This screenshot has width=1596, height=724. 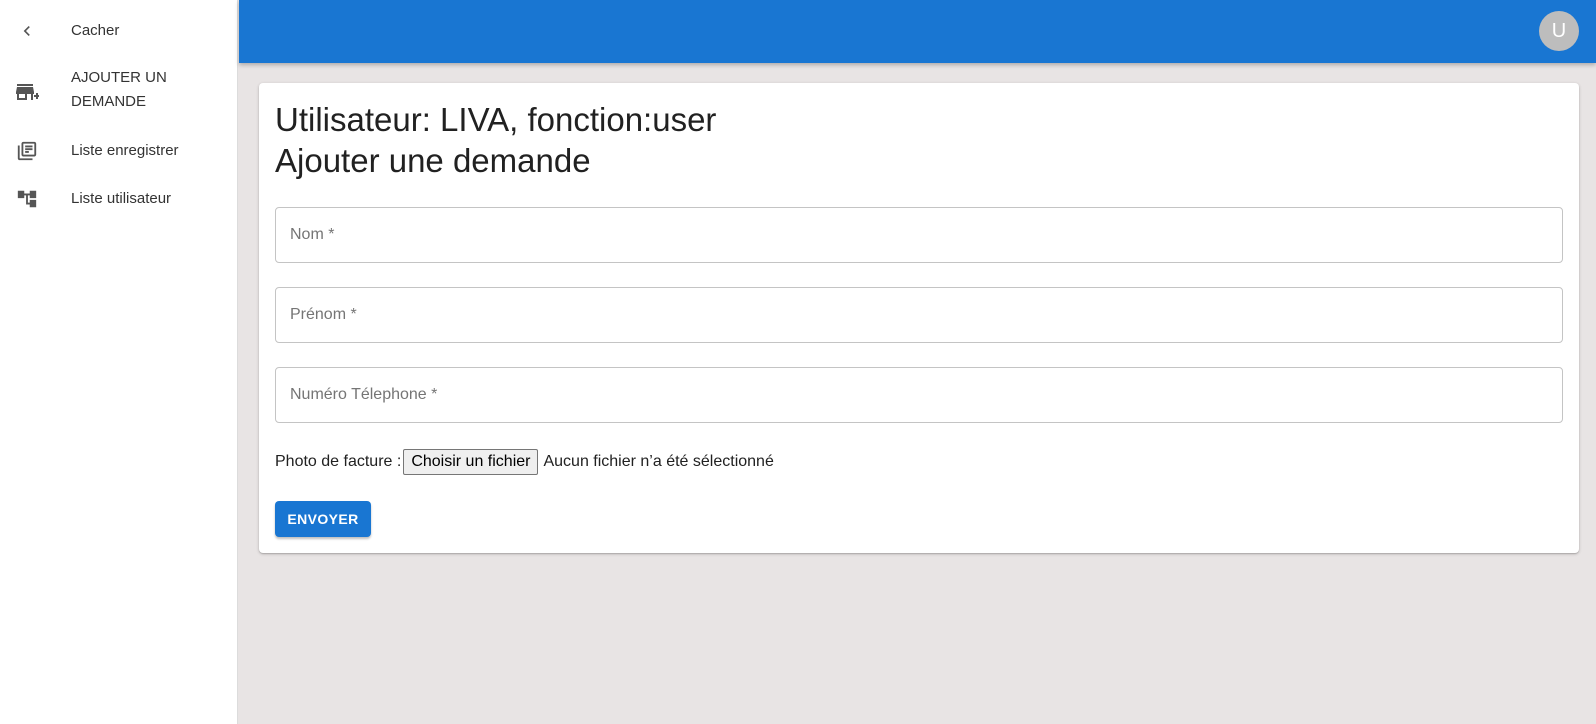 I want to click on topbar: U, so click(x=917, y=31).